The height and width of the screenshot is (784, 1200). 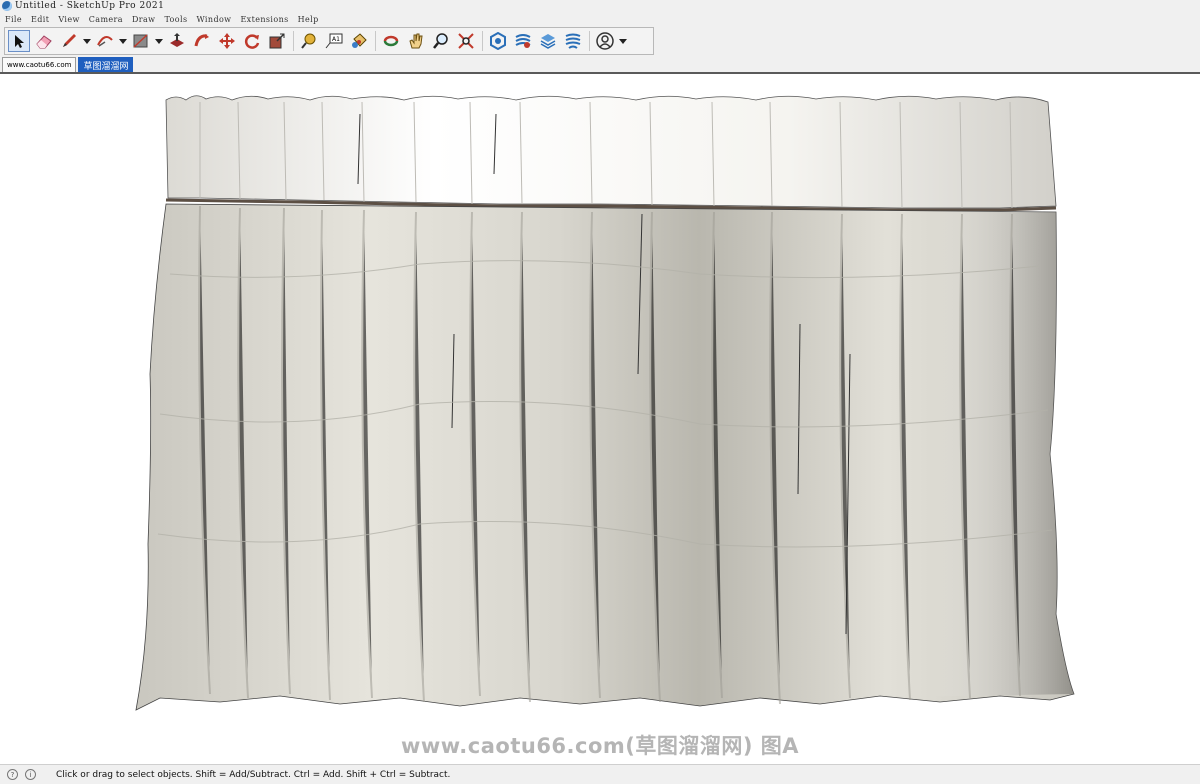 What do you see at coordinates (175, 19) in the screenshot?
I see `menu-tools: Tools` at bounding box center [175, 19].